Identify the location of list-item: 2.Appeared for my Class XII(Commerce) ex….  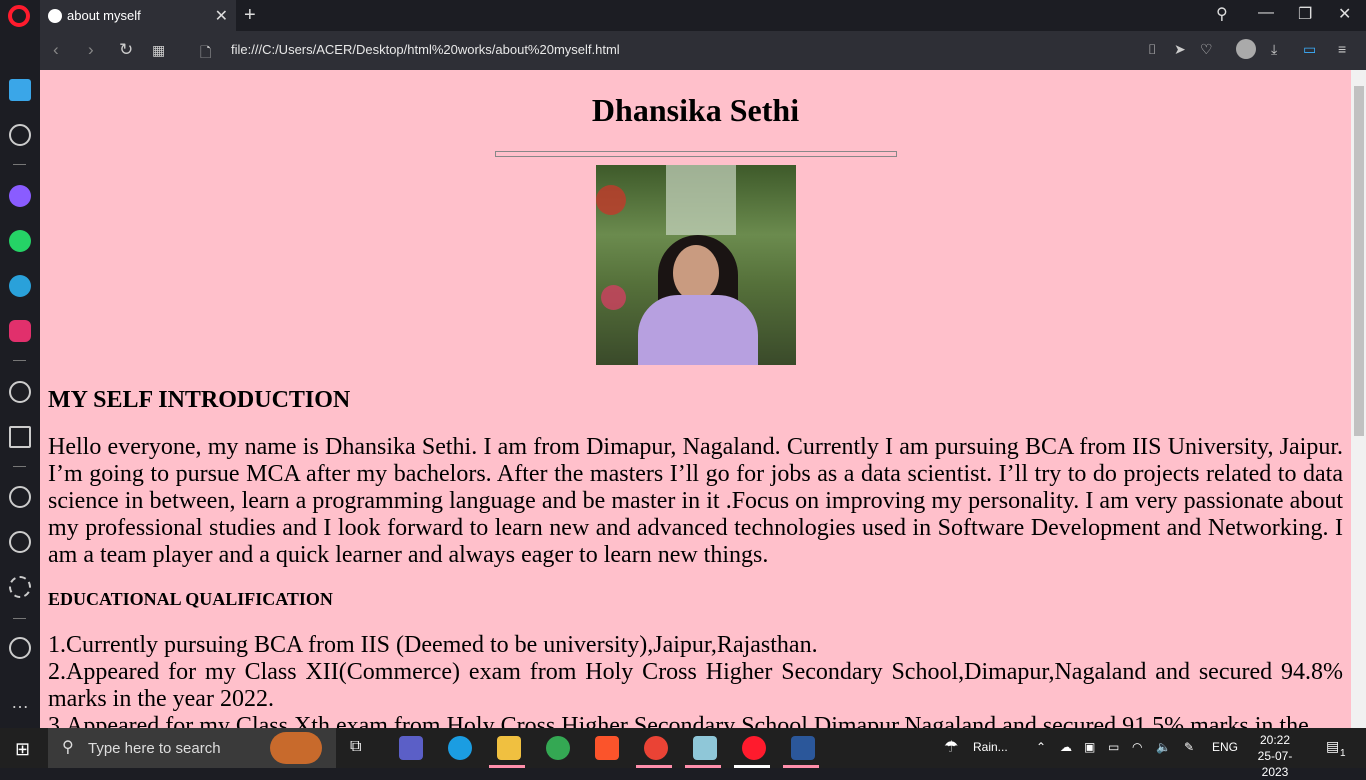
(695, 685).